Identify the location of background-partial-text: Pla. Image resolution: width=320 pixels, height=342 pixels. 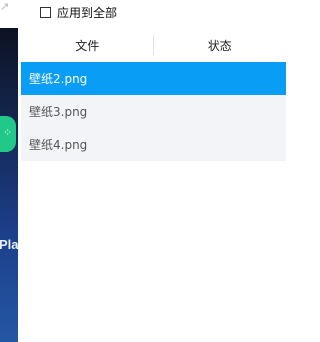
(9, 244).